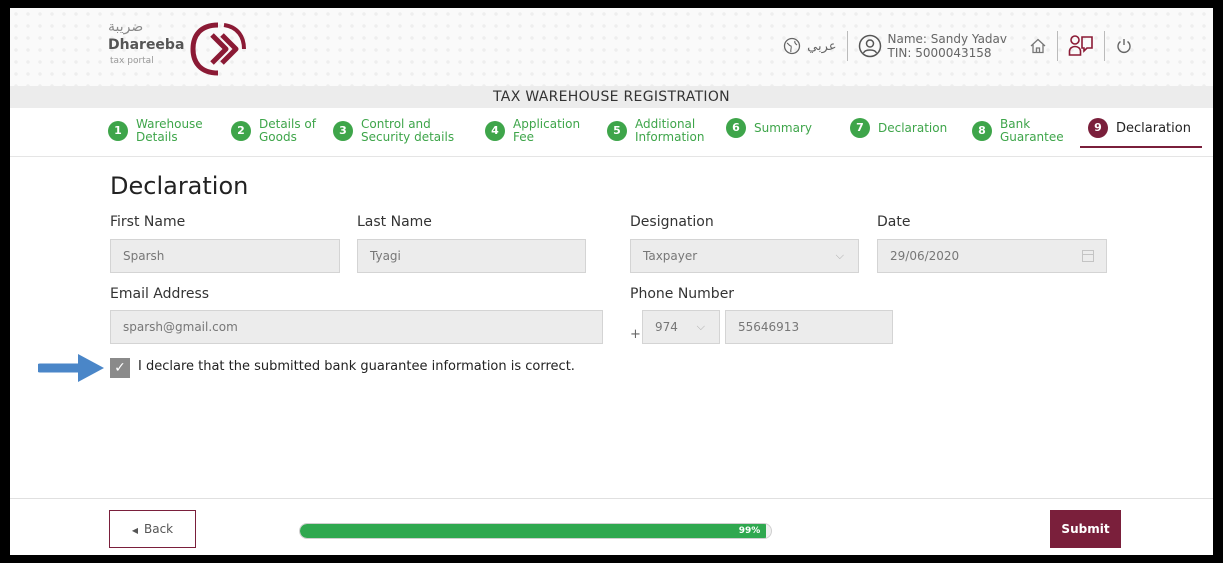  Describe the element at coordinates (681, 327) in the screenshot. I see `country-code-select: 974 ⌵` at that location.